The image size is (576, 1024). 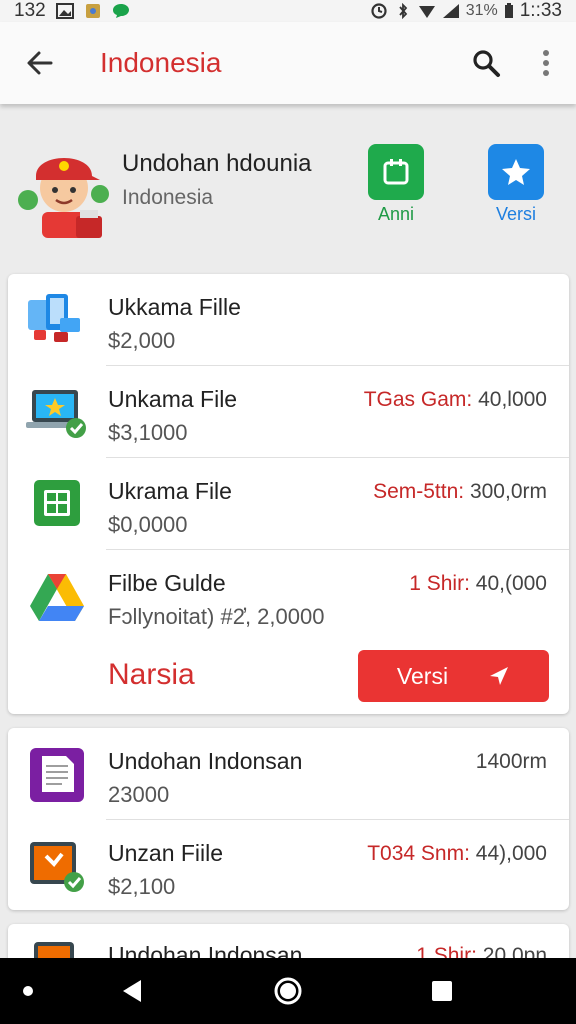 I want to click on item-meta-value: 44),000, so click(x=511, y=853).